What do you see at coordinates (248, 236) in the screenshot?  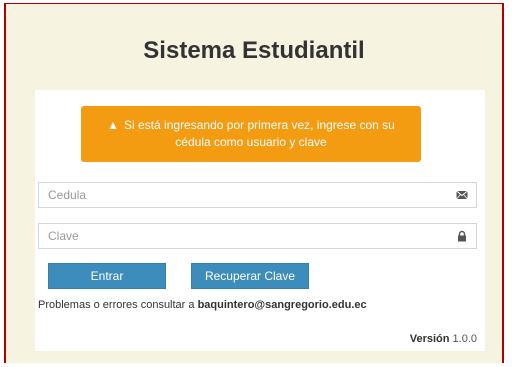 I see `clave-input` at bounding box center [248, 236].